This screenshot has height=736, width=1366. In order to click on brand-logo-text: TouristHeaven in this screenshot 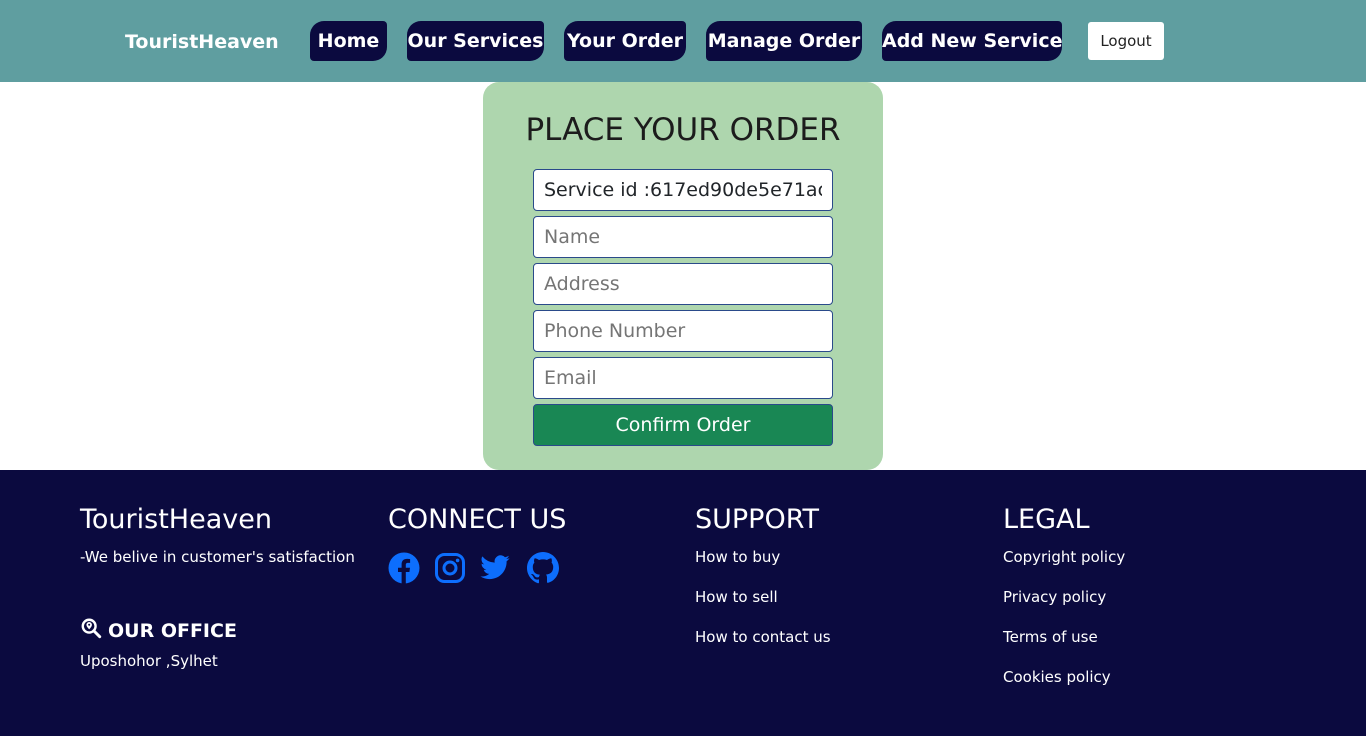, I will do `click(202, 42)`.